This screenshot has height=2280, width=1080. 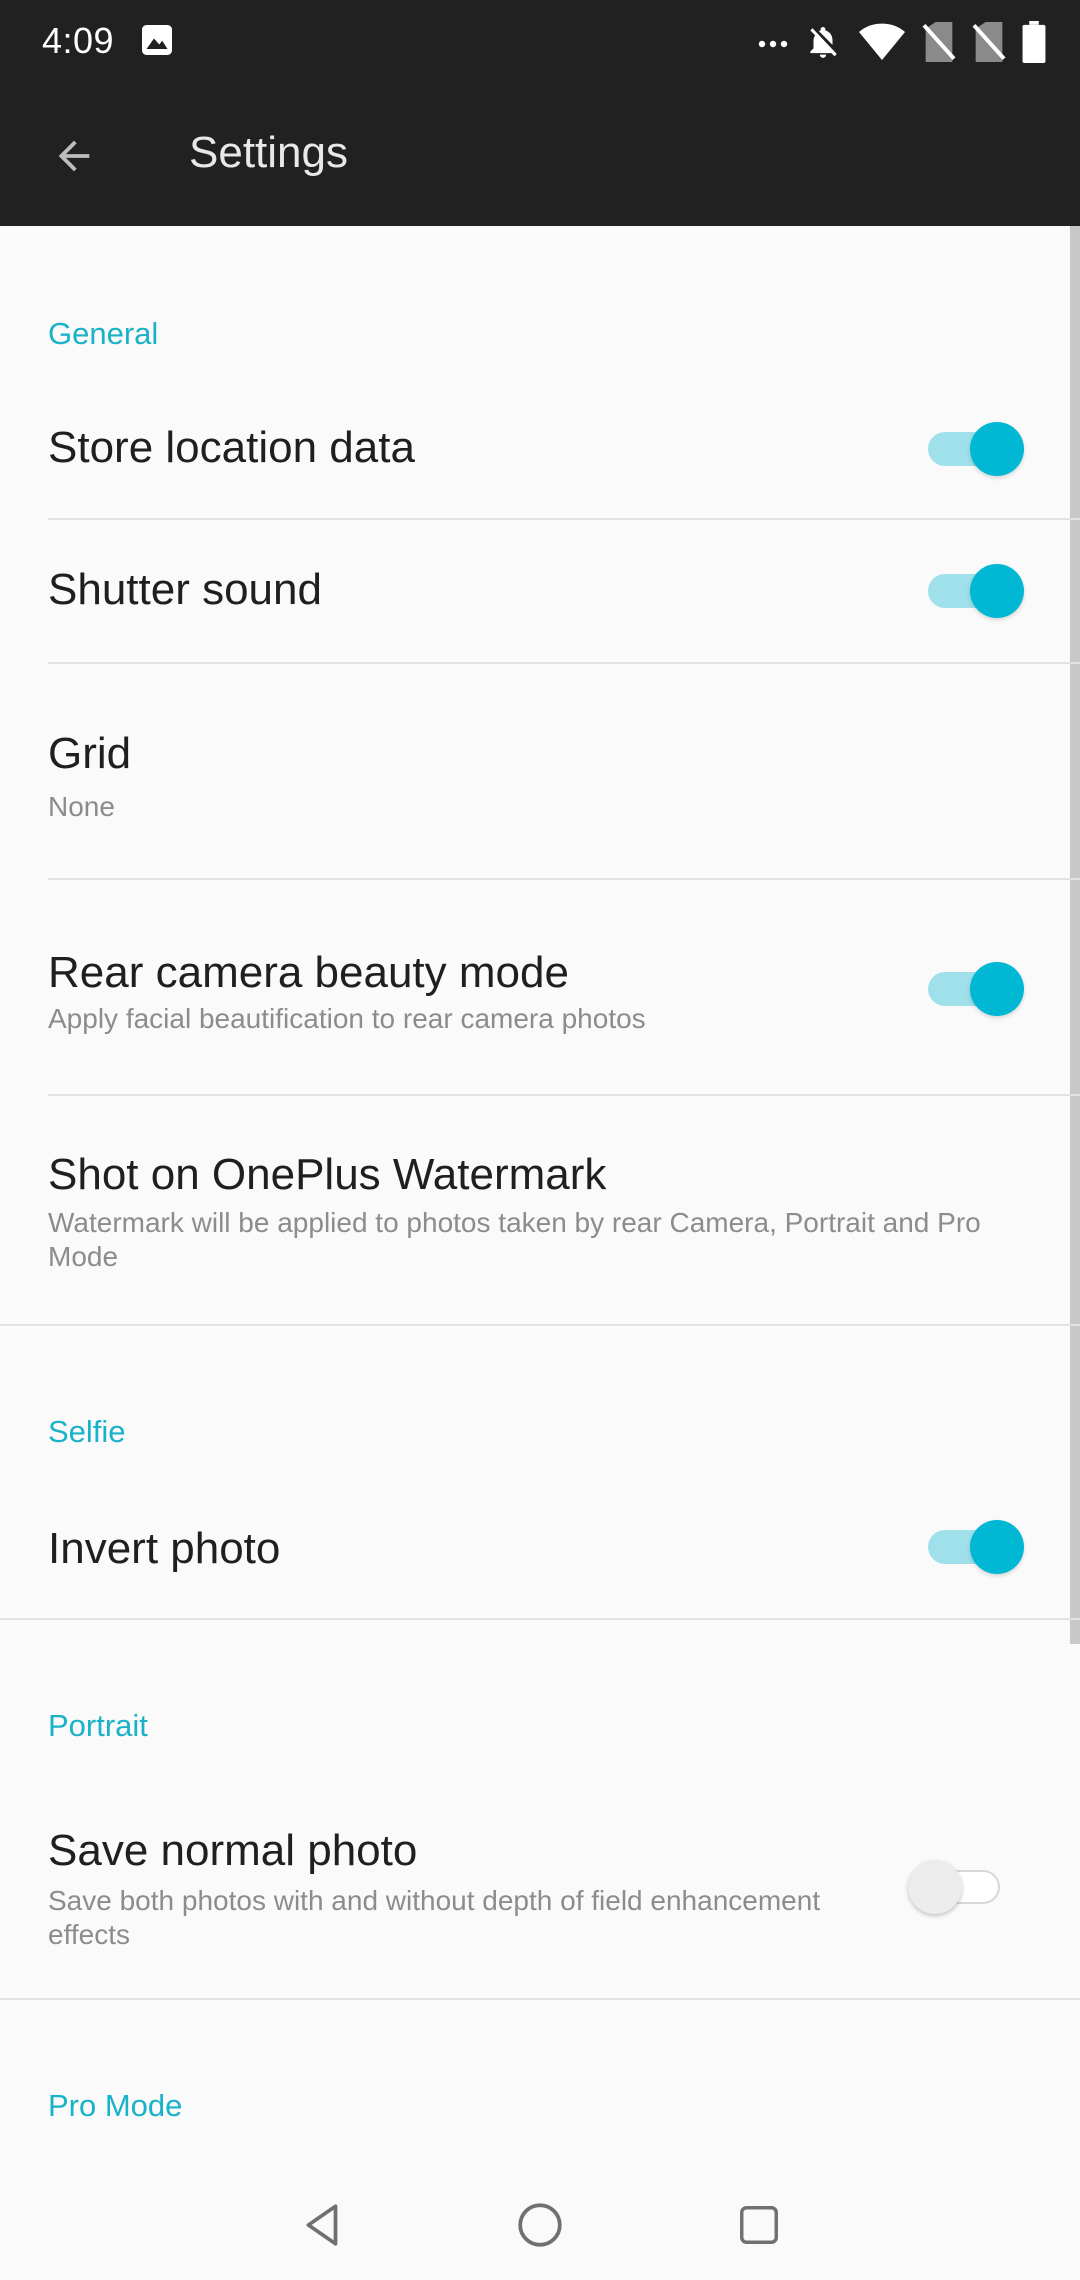 I want to click on status-bar: 4:09, so click(x=540, y=42).